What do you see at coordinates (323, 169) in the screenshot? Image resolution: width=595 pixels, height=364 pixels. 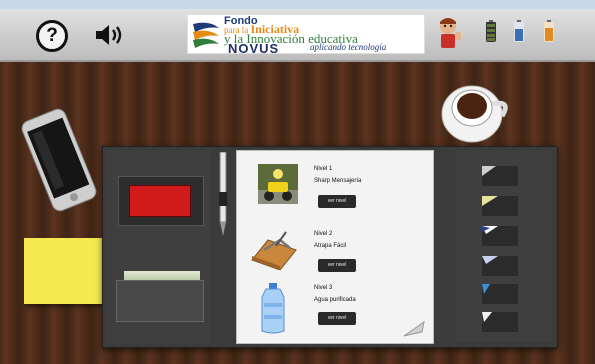 I see `level-1-title: Nivel 1` at bounding box center [323, 169].